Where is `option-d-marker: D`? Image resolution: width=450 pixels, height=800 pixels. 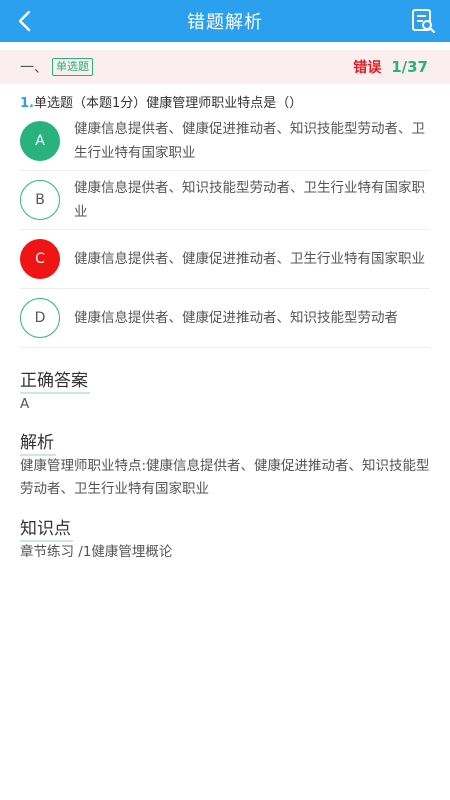
option-d-marker: D is located at coordinates (40, 318).